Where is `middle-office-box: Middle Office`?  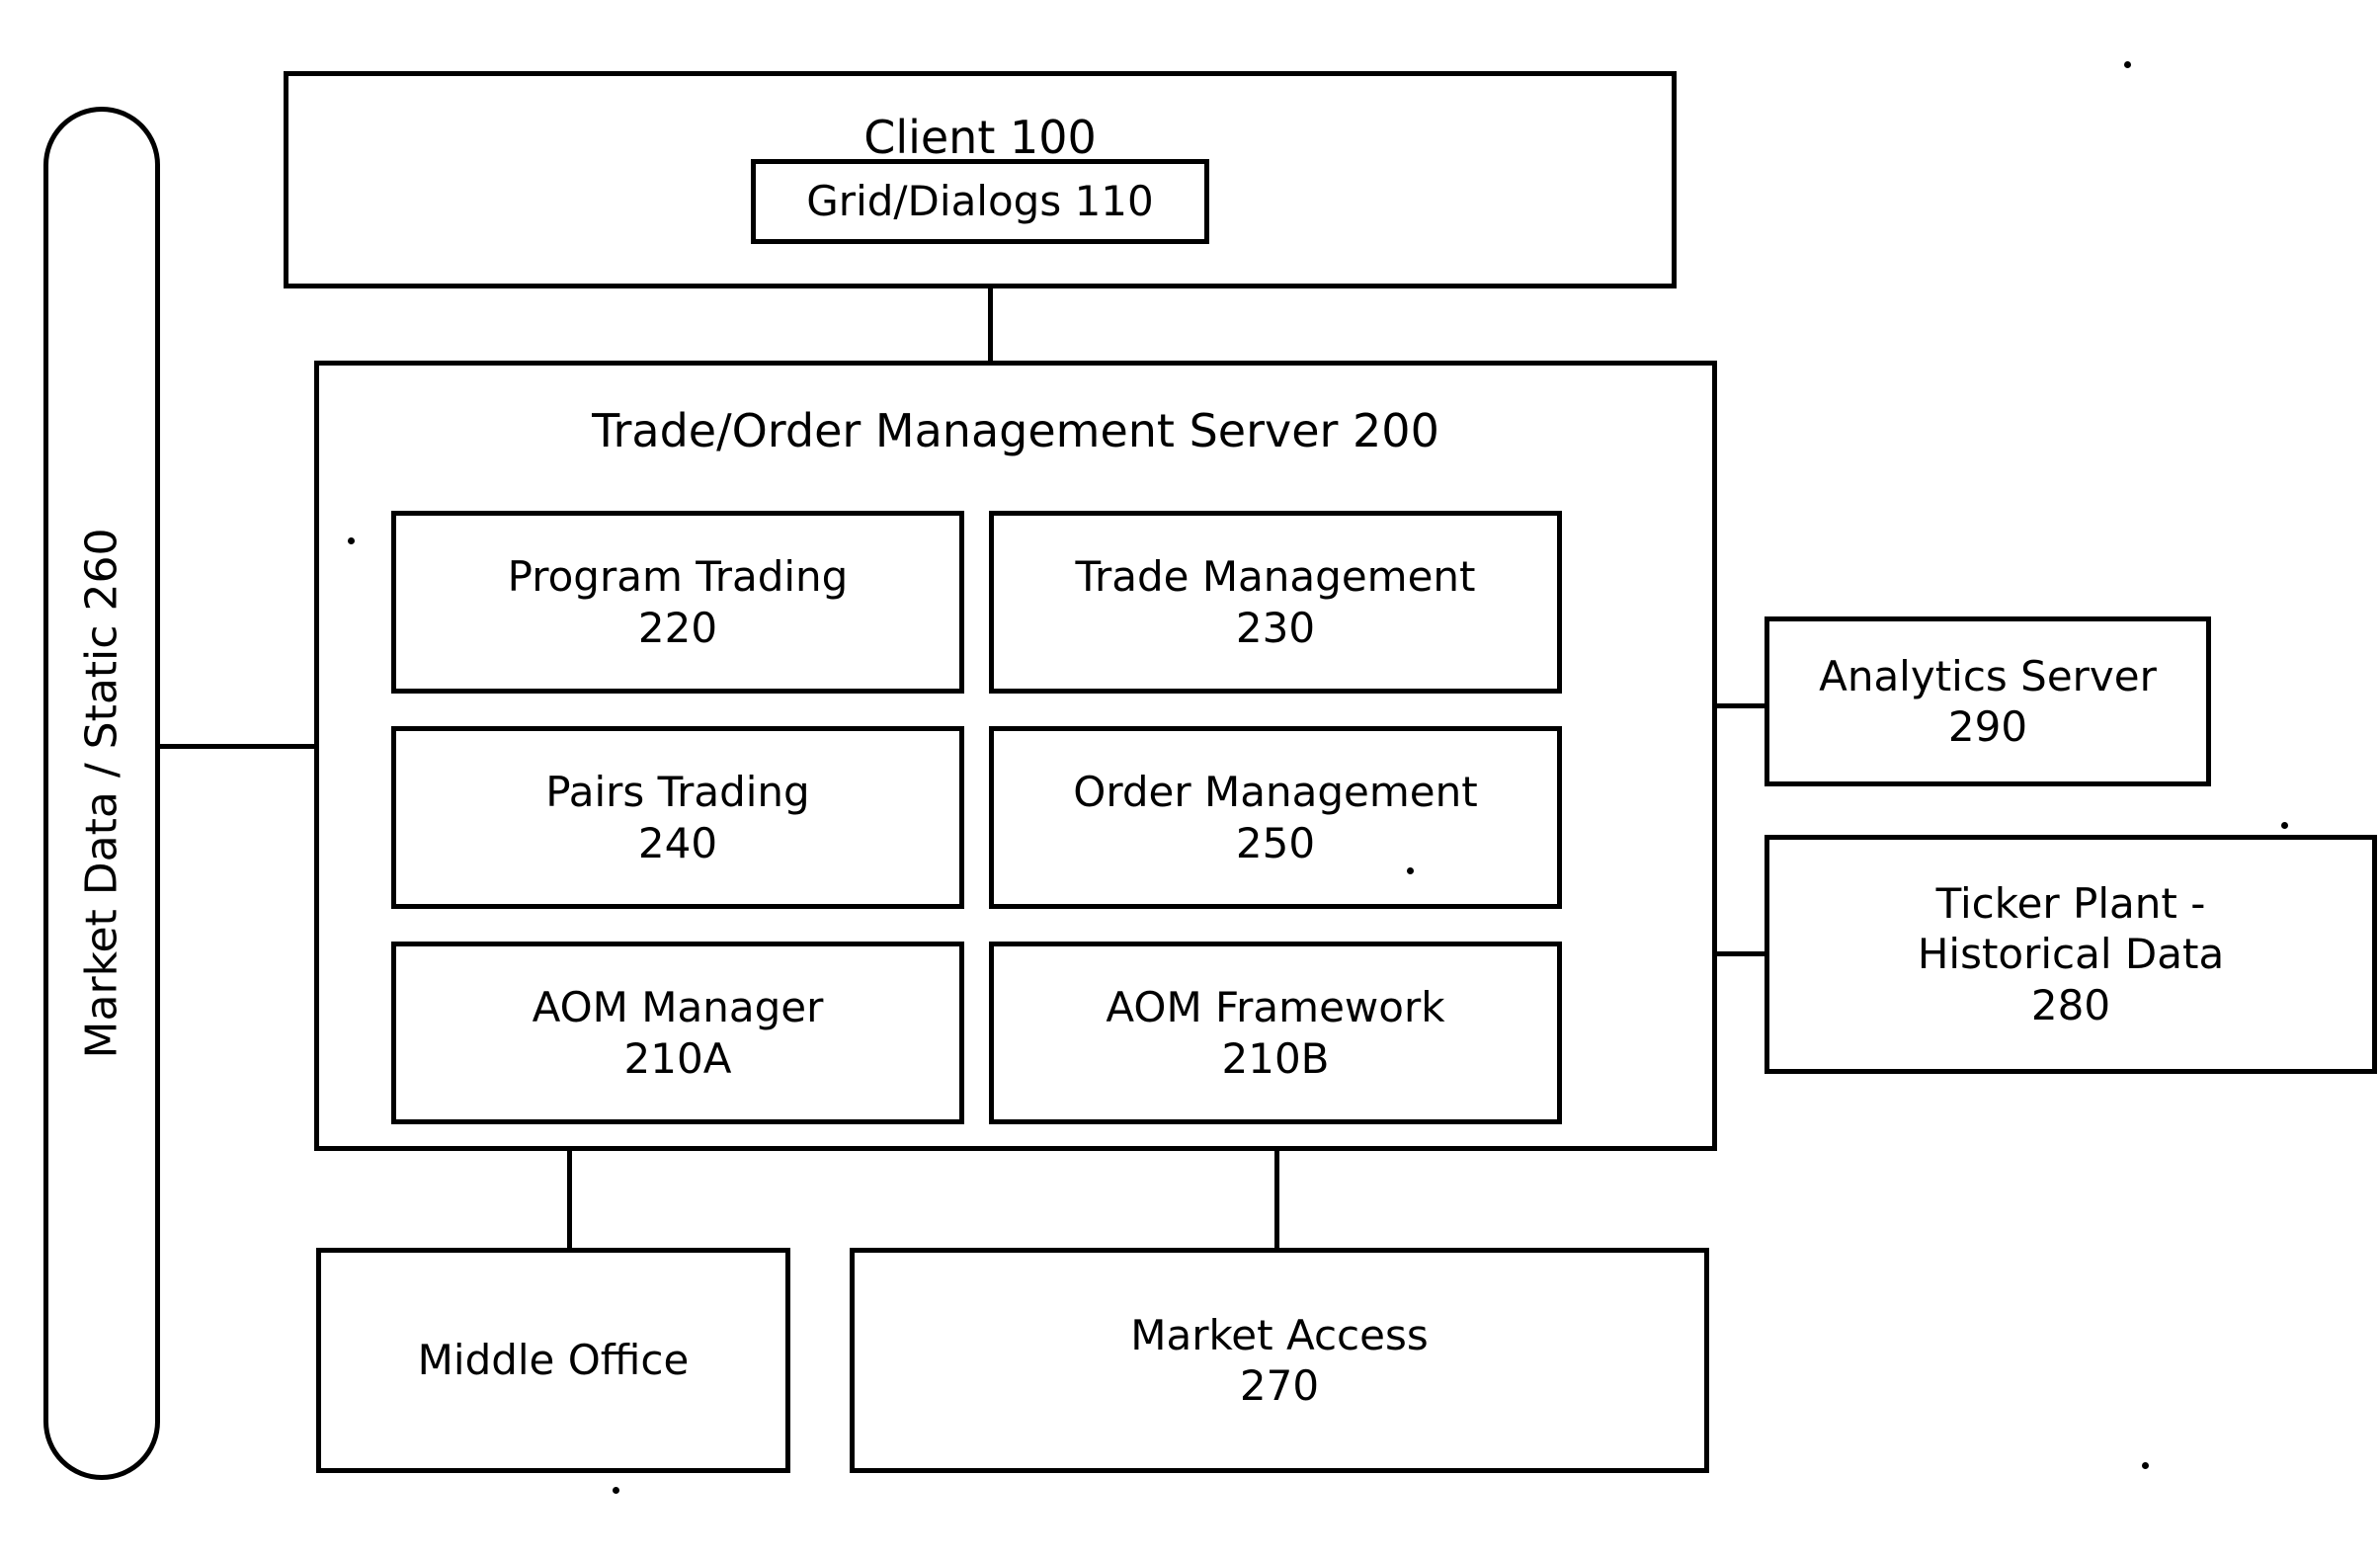
middle-office-box: Middle Office is located at coordinates (553, 1360).